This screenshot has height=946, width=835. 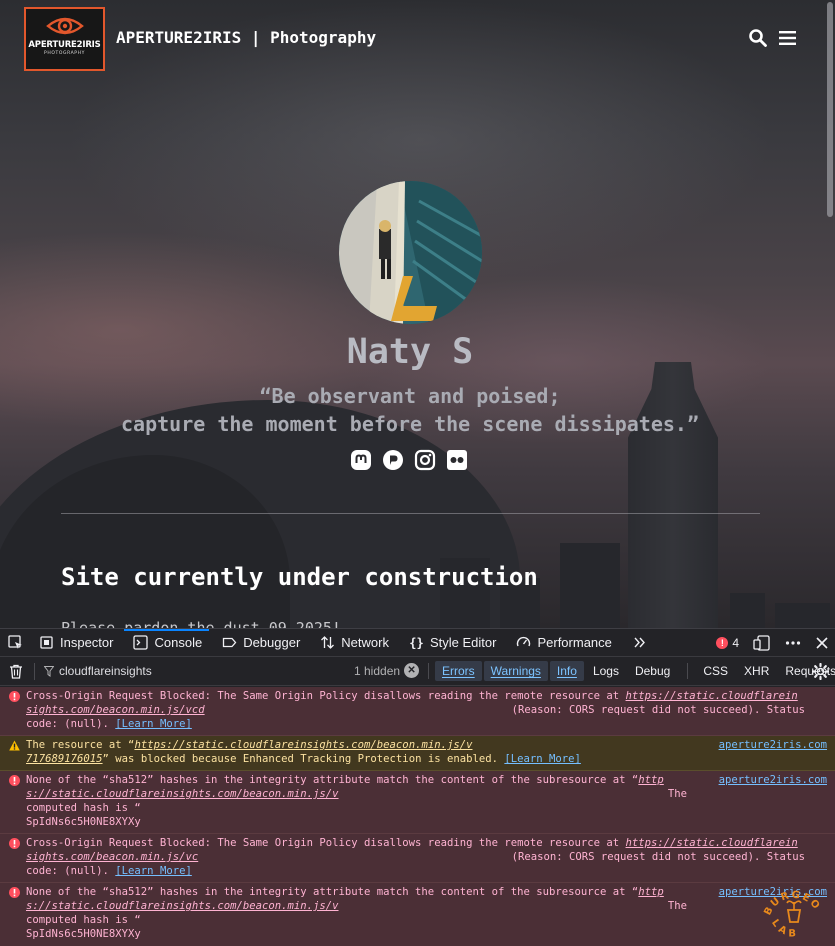 I want to click on trash-icon, so click(x=16, y=671).